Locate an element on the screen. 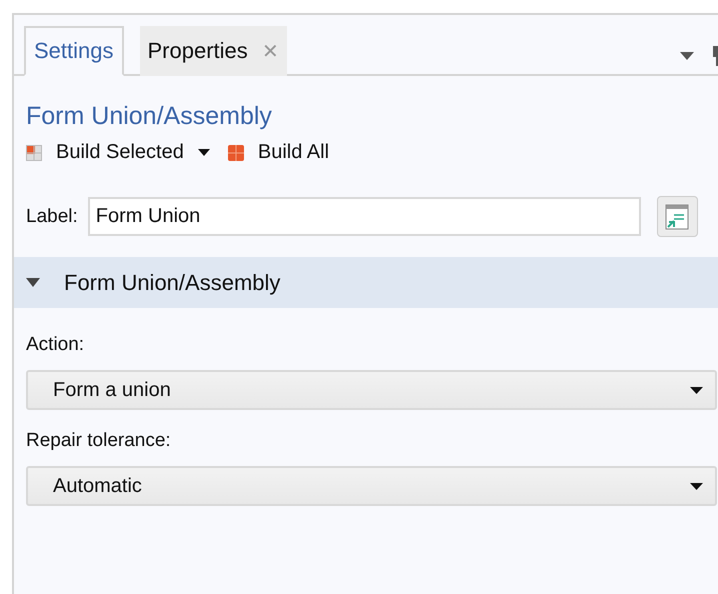 The width and height of the screenshot is (718, 594). note-icon is located at coordinates (677, 217).